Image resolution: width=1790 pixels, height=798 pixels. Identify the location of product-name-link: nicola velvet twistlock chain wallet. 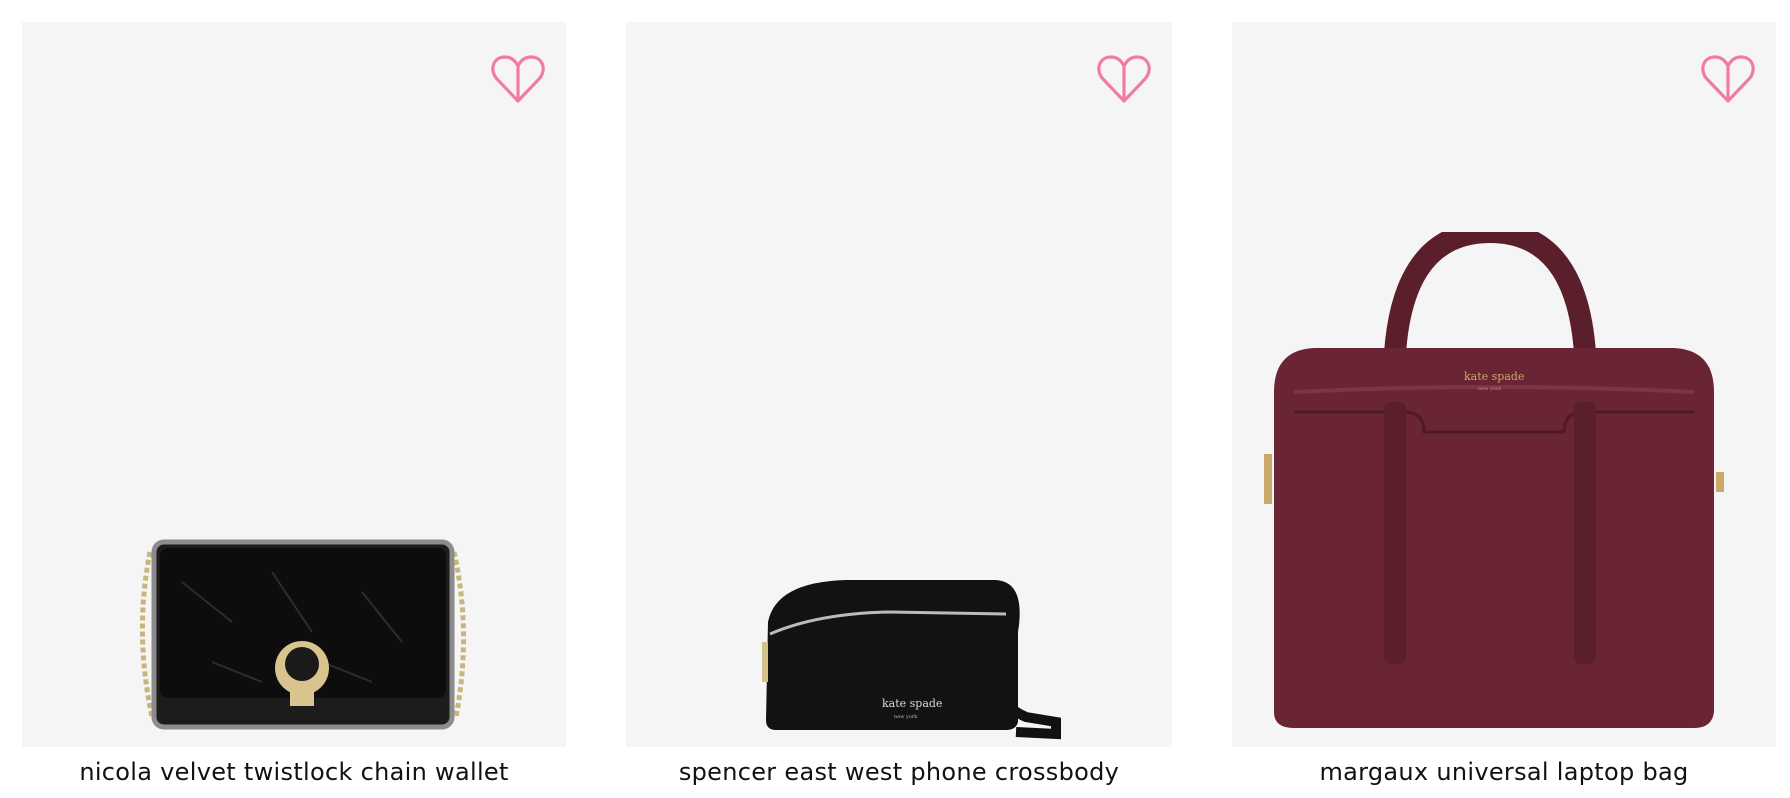
(294, 772).